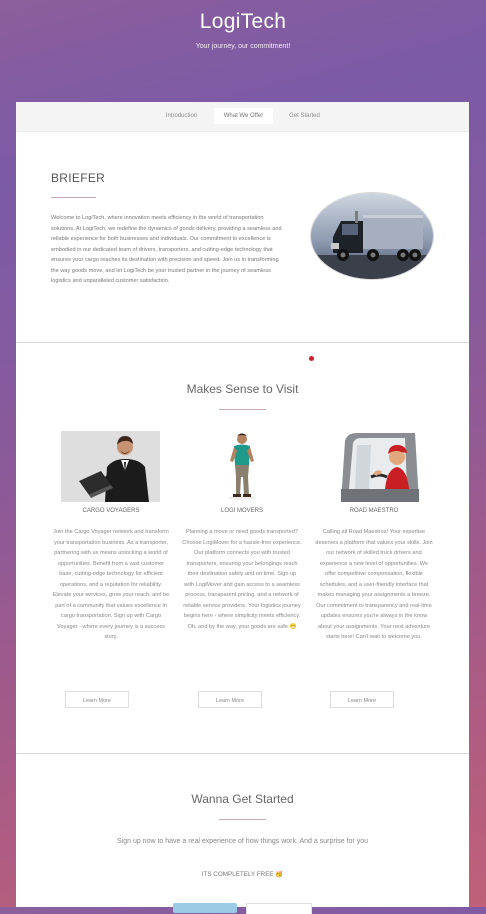 Image resolution: width=486 pixels, height=914 pixels. Describe the element at coordinates (304, 116) in the screenshot. I see `tab-get-started: Get Started` at that location.